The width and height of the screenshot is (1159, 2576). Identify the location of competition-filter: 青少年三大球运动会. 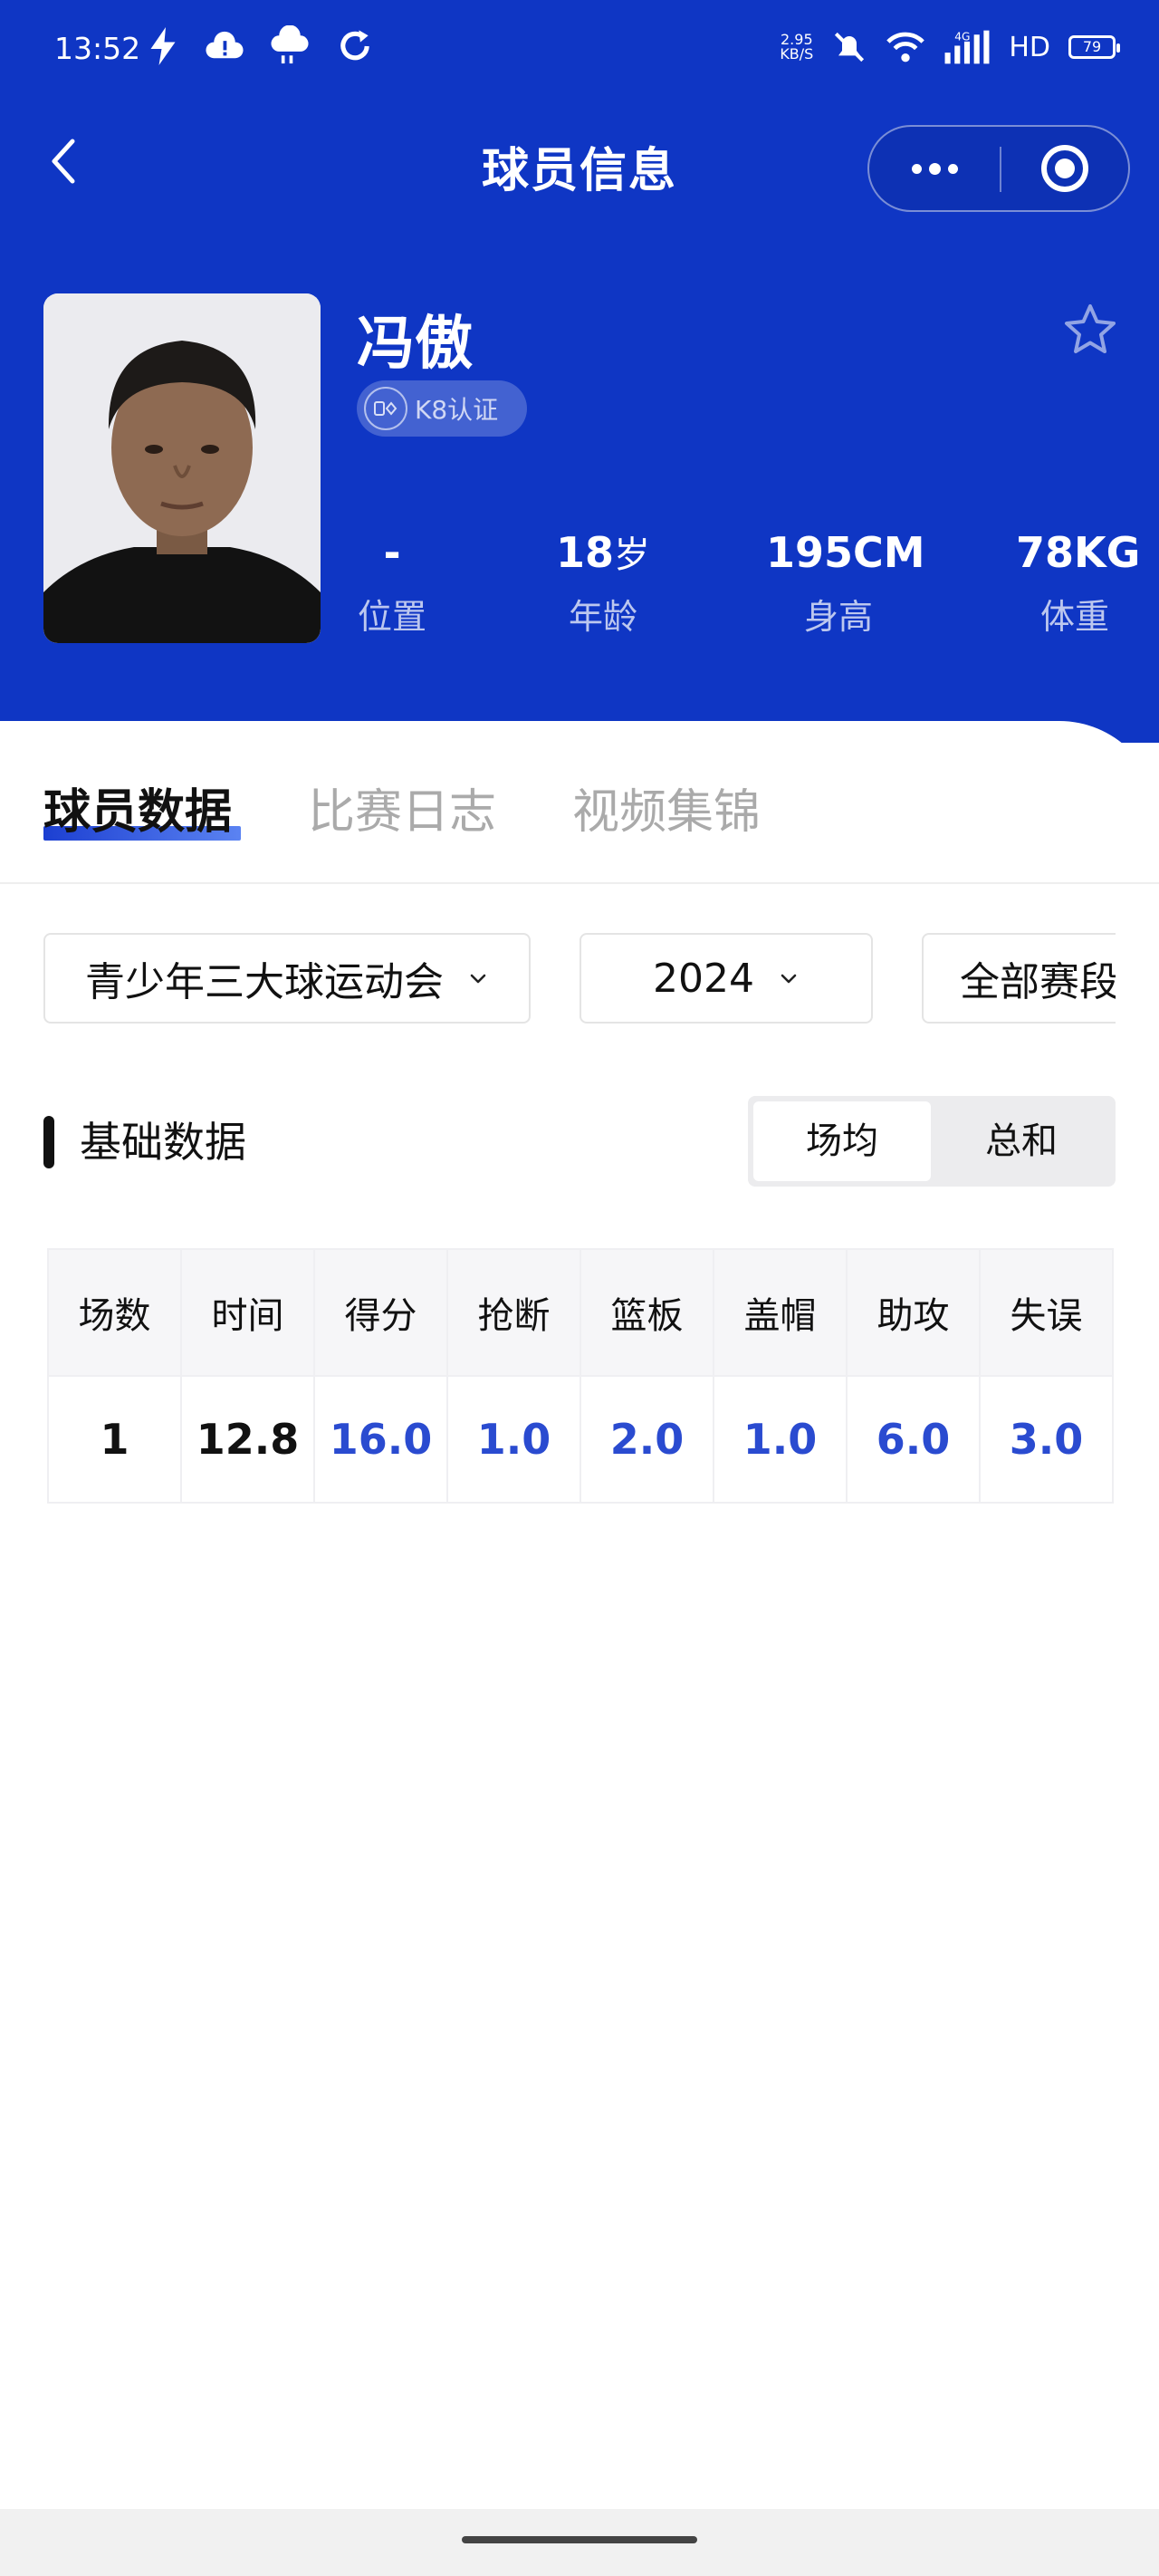
(287, 978).